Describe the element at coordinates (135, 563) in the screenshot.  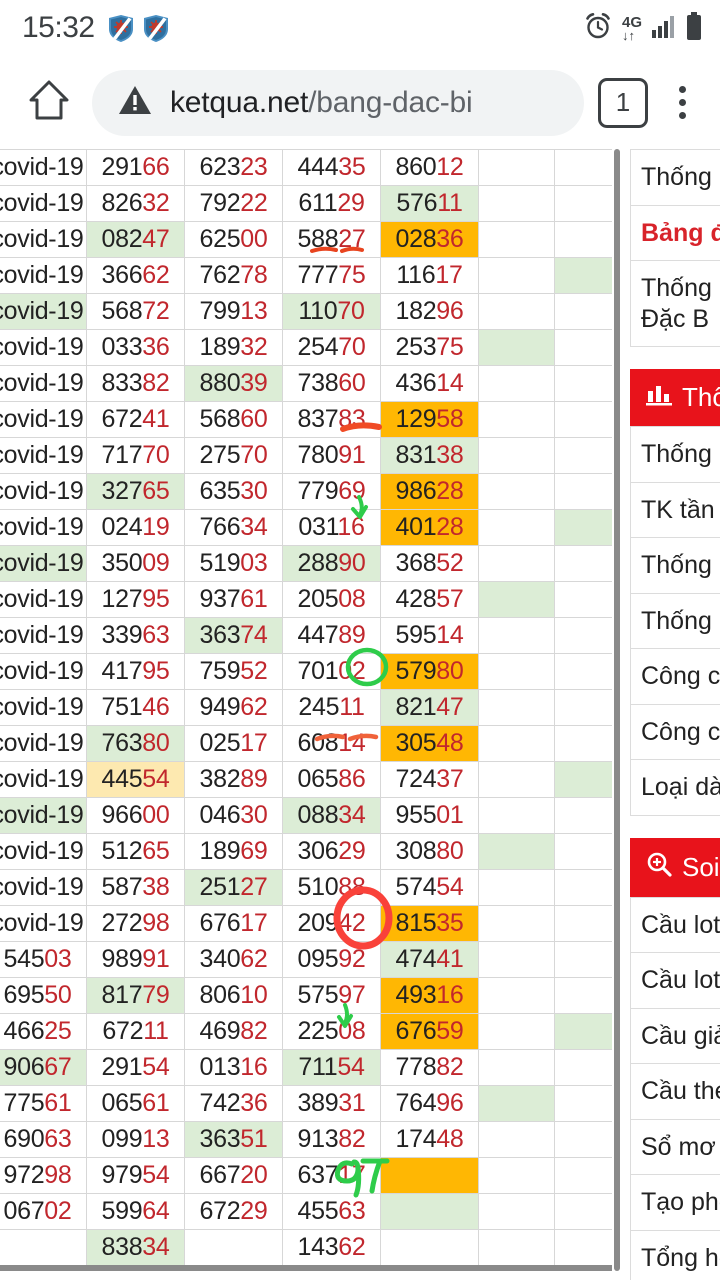
I see `lottery-number-cell: 35009` at that location.